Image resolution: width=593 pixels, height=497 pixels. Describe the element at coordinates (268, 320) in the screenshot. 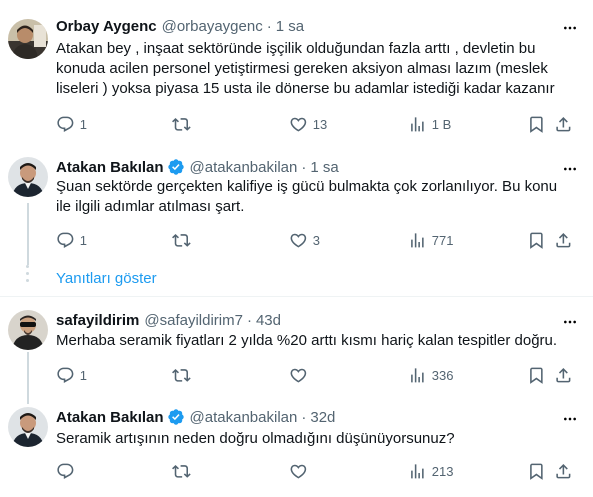

I see `timestamp: 43d` at that location.